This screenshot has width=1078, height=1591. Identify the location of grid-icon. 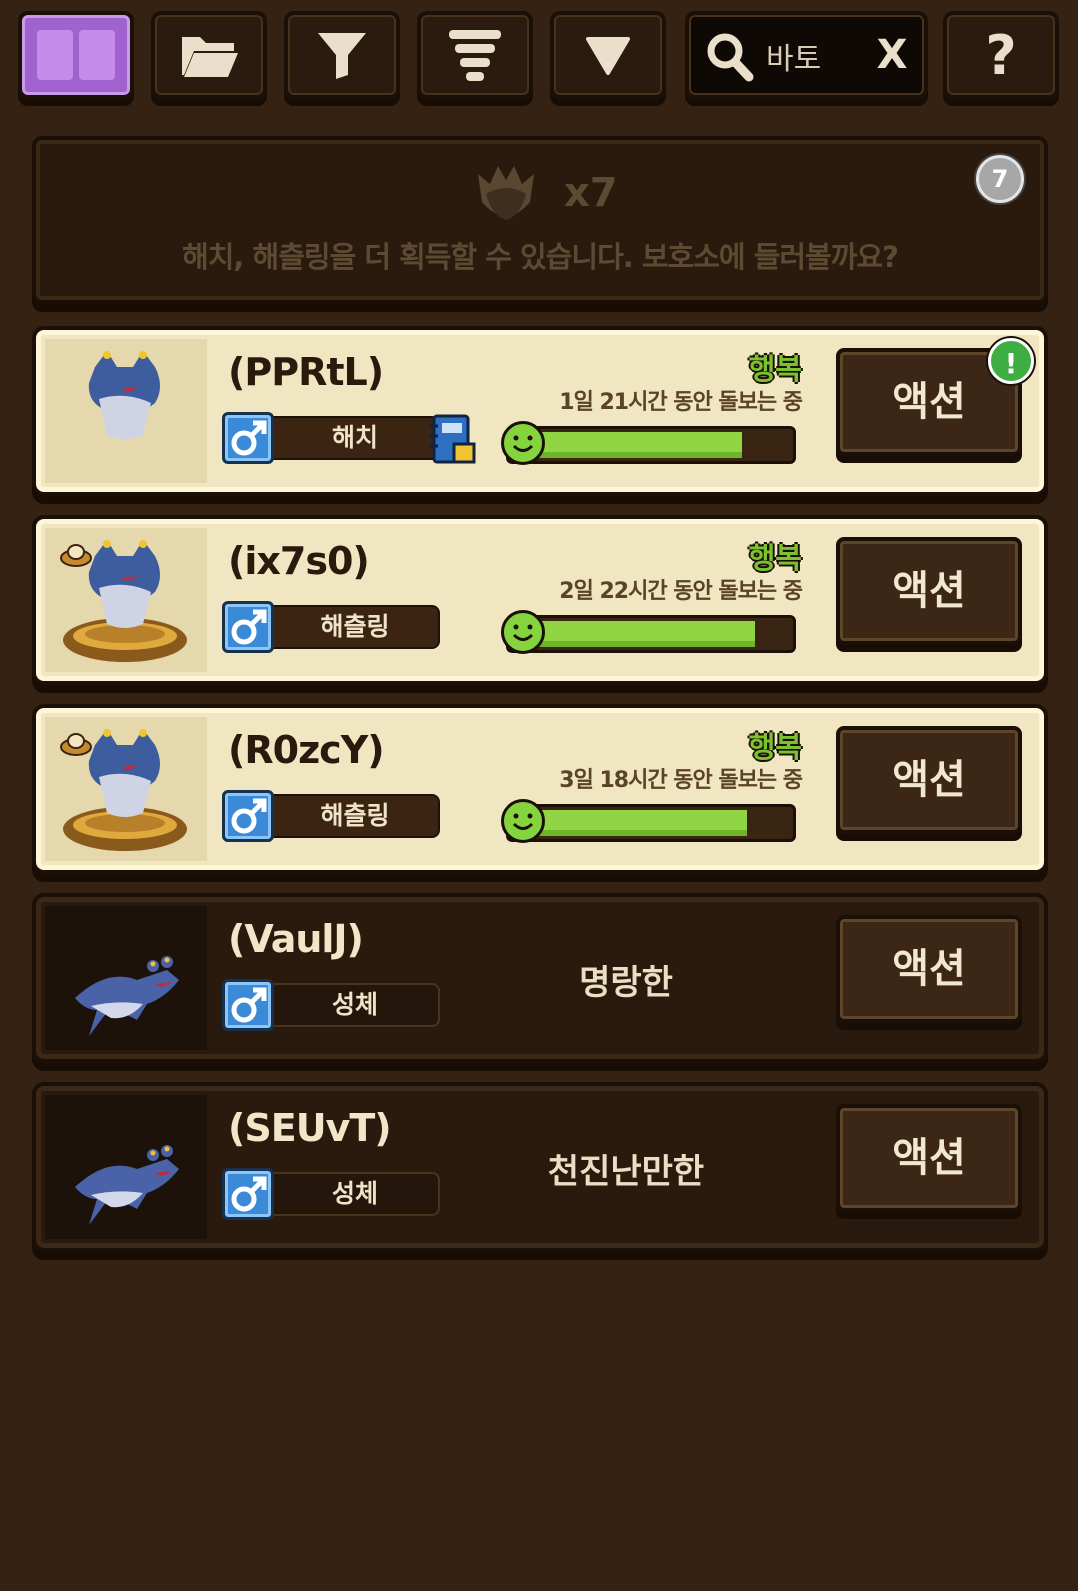
(76, 55).